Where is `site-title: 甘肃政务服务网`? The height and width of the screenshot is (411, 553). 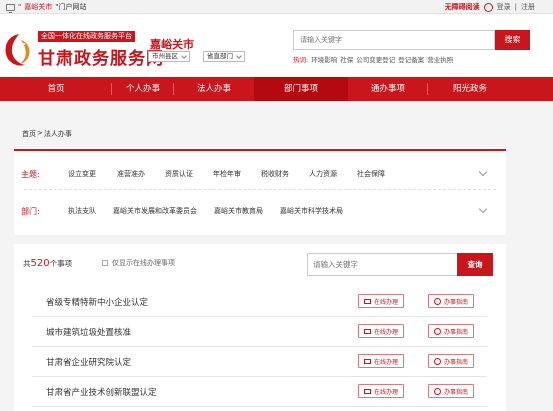 site-title: 甘肃政务服务网 is located at coordinates (101, 56).